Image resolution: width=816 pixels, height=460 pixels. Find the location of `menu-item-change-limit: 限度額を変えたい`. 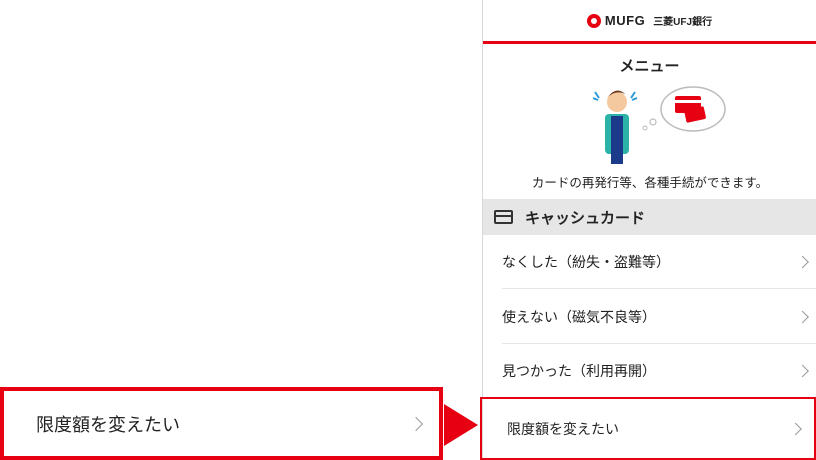

menu-item-change-limit: 限度額を変えたい is located at coordinates (648, 428).